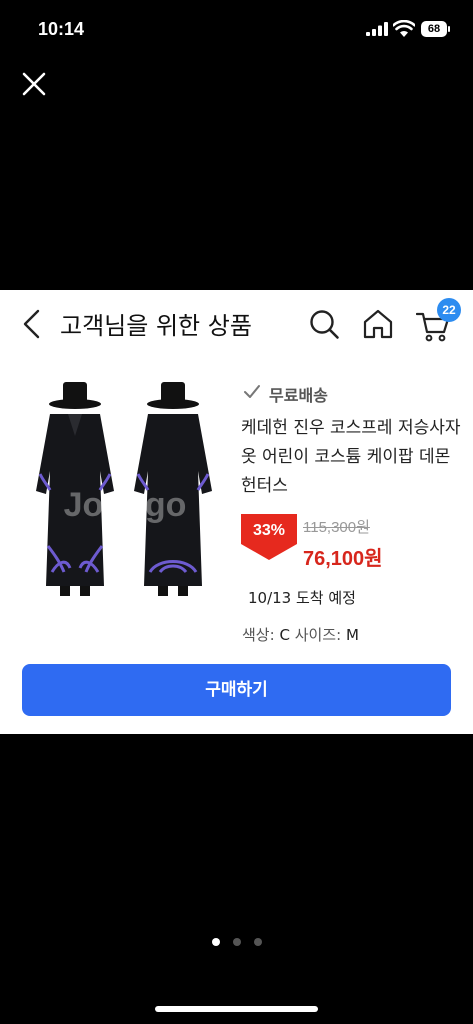 This screenshot has height=1024, width=473. I want to click on product-image: Joongo, so click(125, 491).